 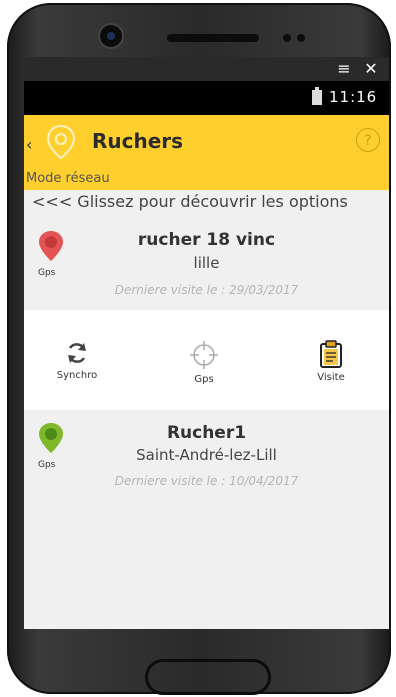 I want to click on clipboard-icon, so click(x=331, y=354).